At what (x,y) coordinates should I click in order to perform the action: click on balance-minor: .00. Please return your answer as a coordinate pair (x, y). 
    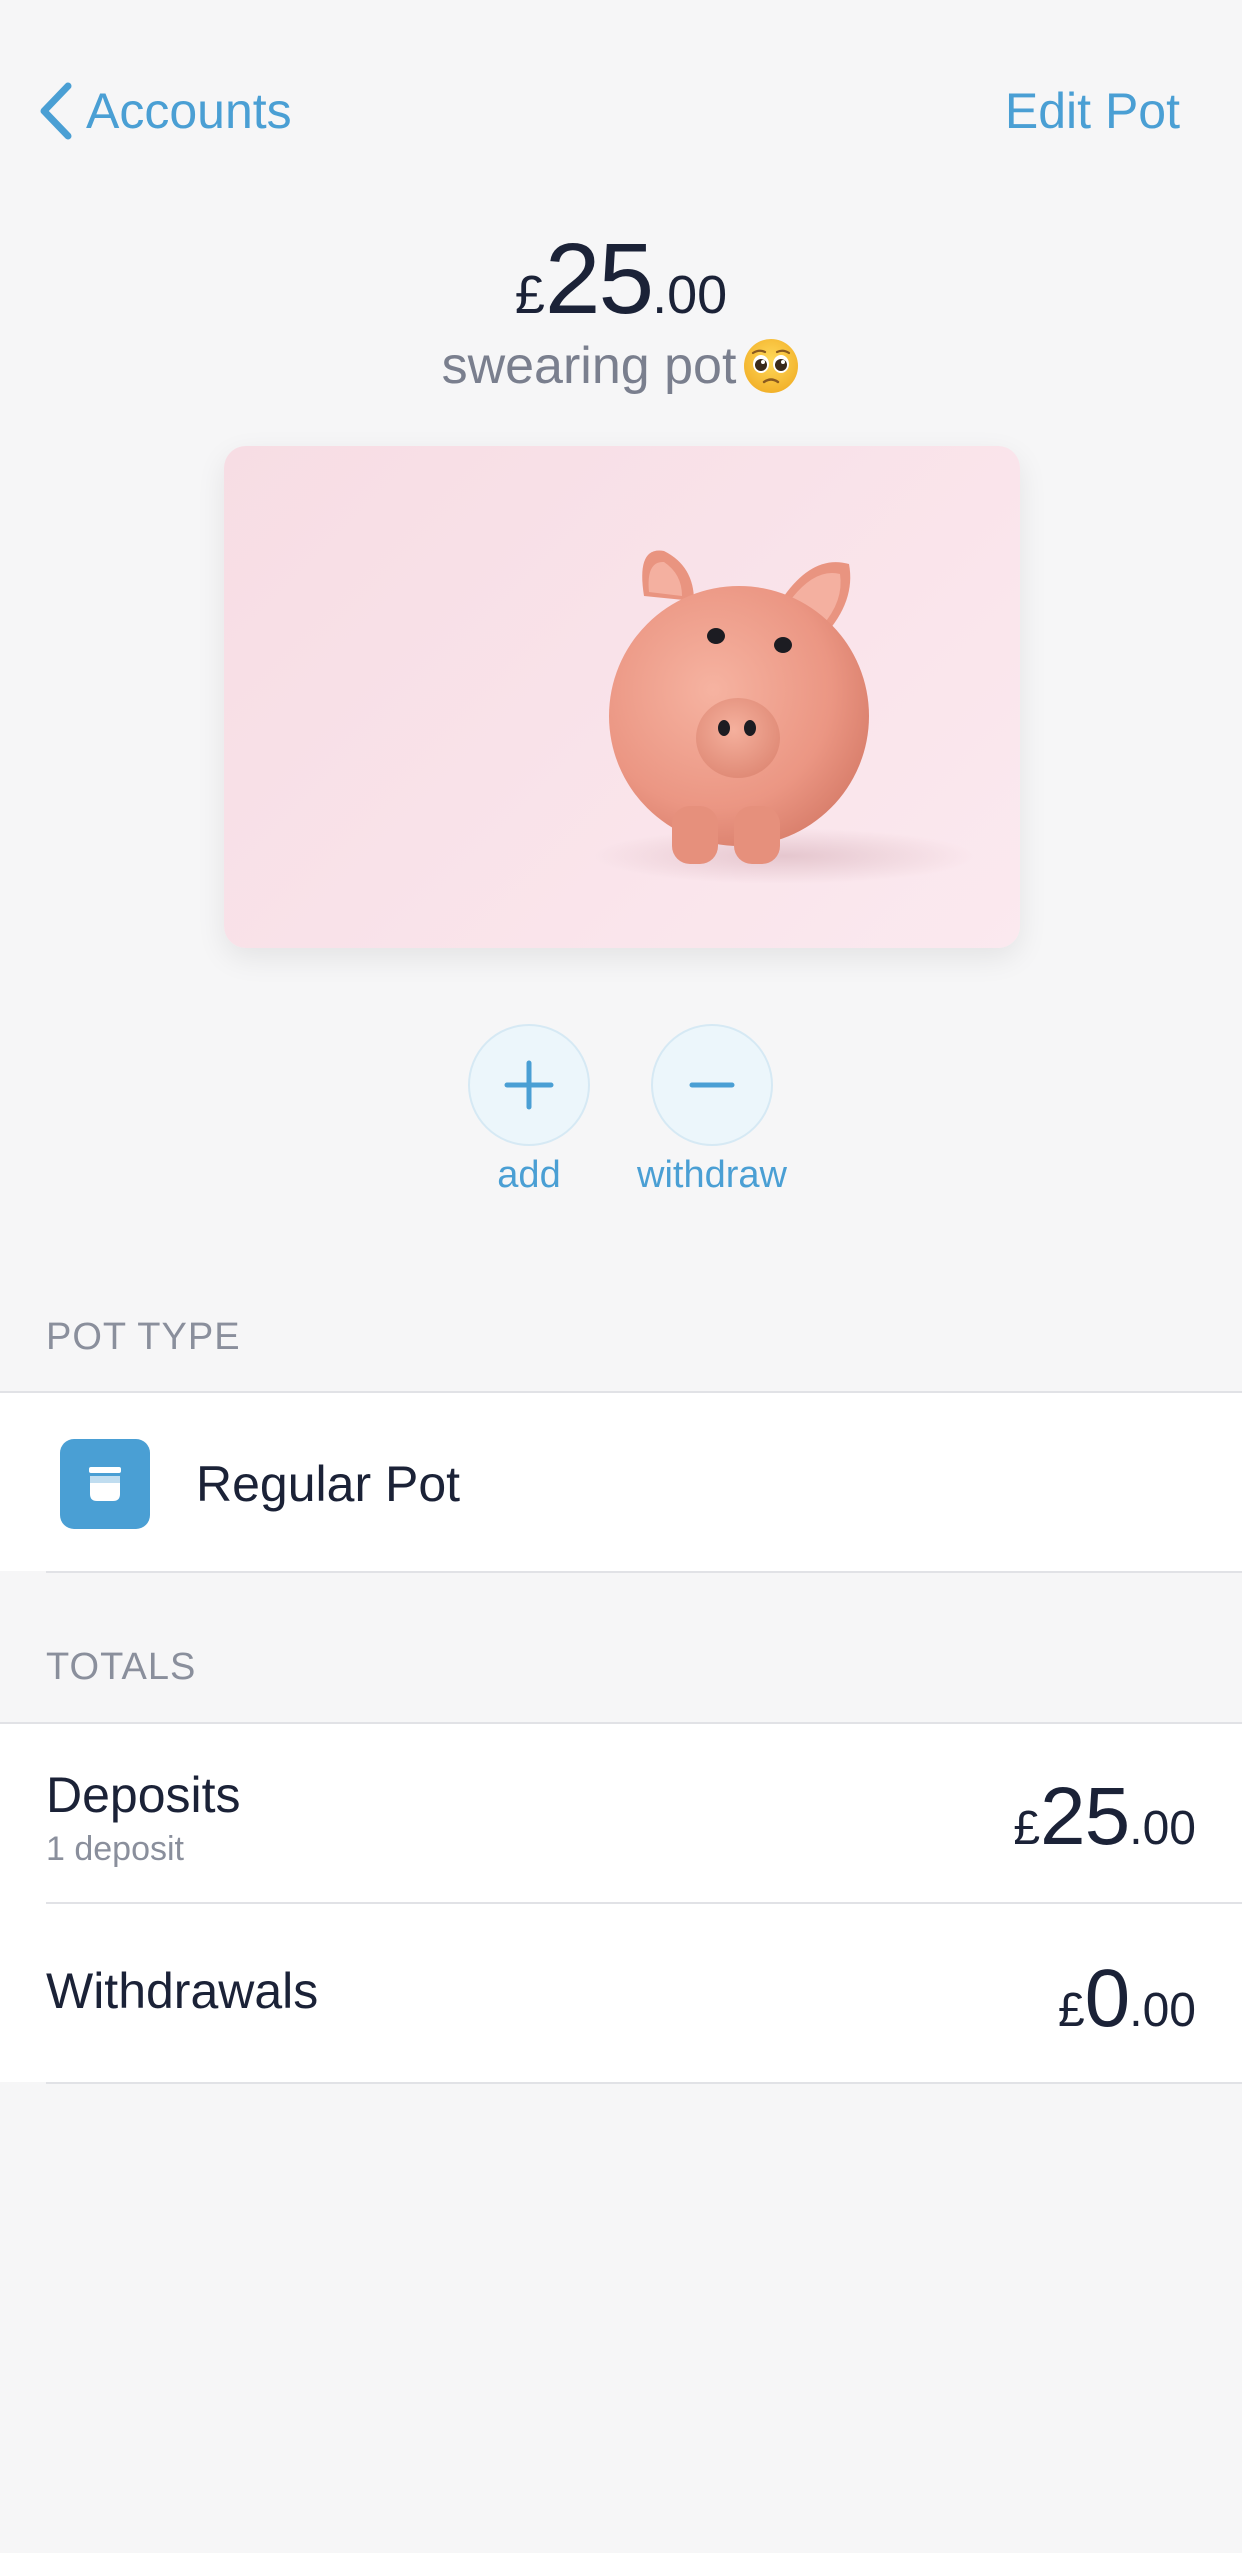
    Looking at the image, I should click on (690, 295).